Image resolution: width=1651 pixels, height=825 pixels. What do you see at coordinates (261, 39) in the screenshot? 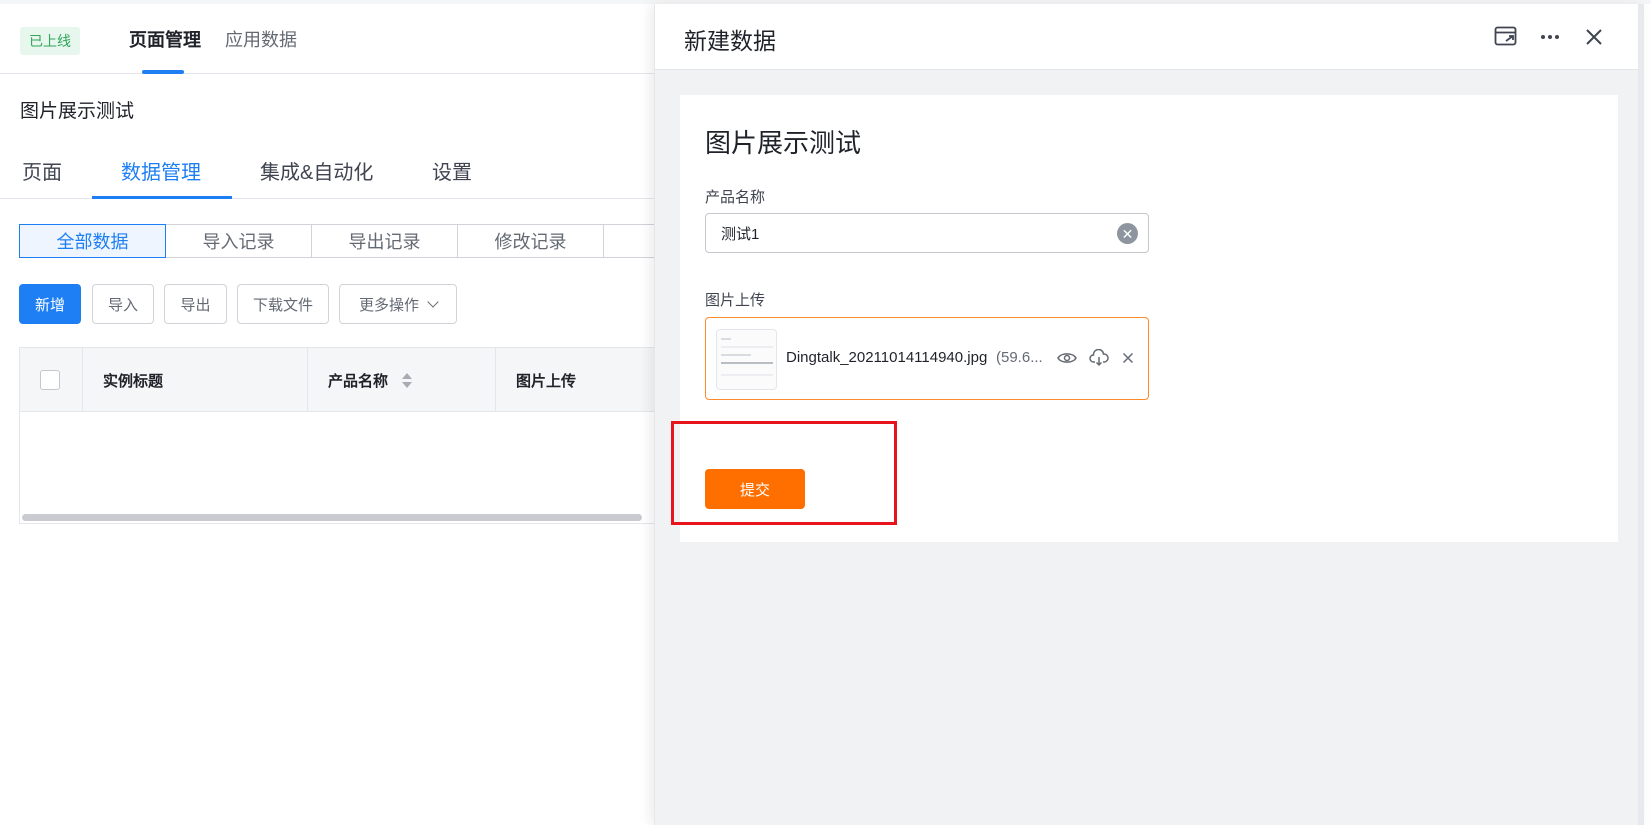
I see `tab-app-data: 应用数据` at bounding box center [261, 39].